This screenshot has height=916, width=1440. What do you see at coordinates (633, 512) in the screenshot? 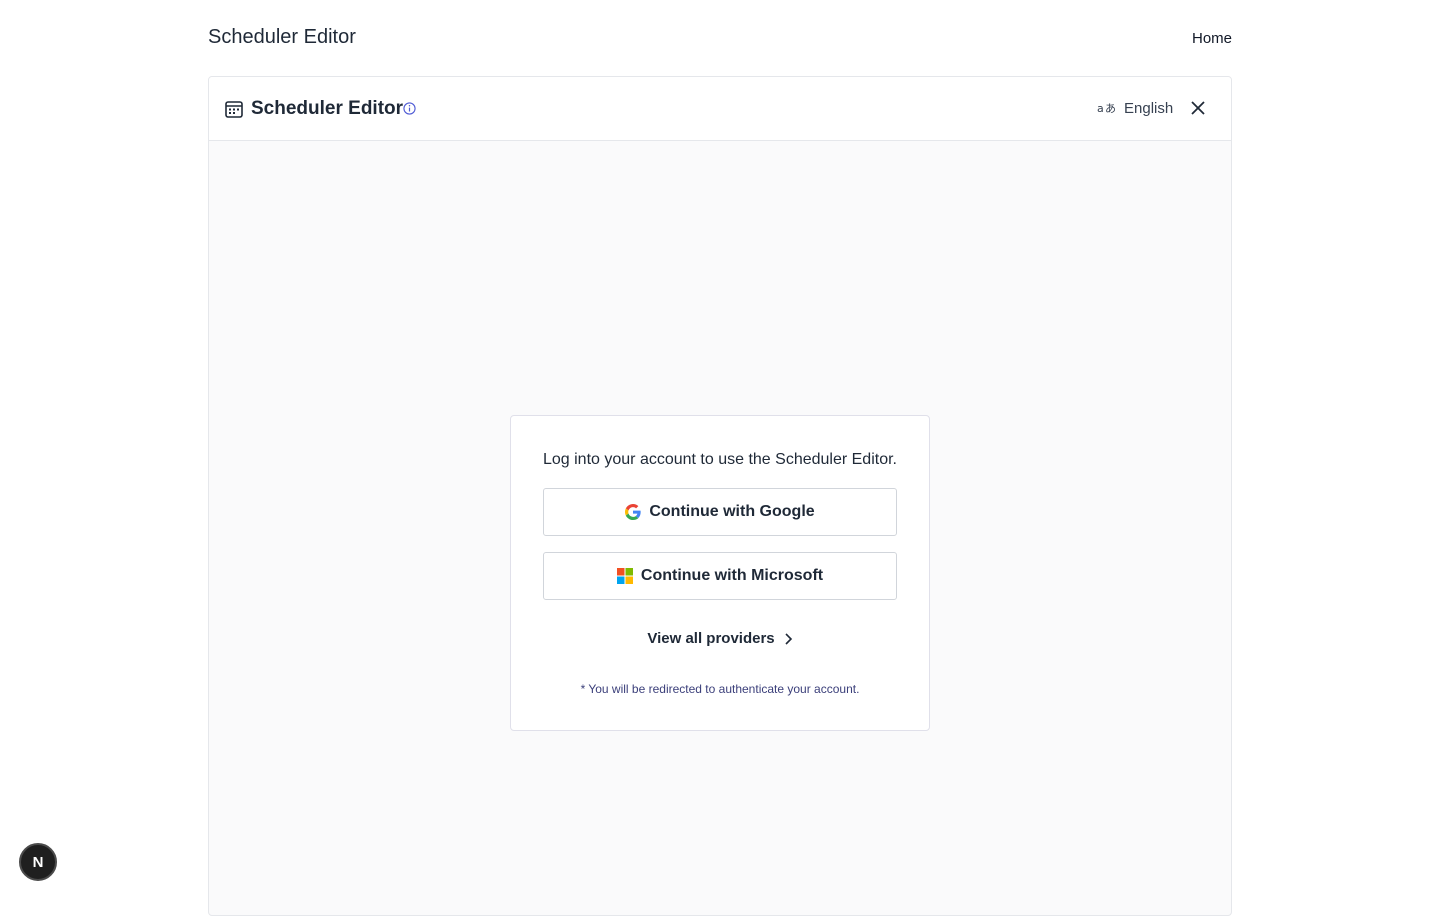
I see `google-logo-icon` at bounding box center [633, 512].